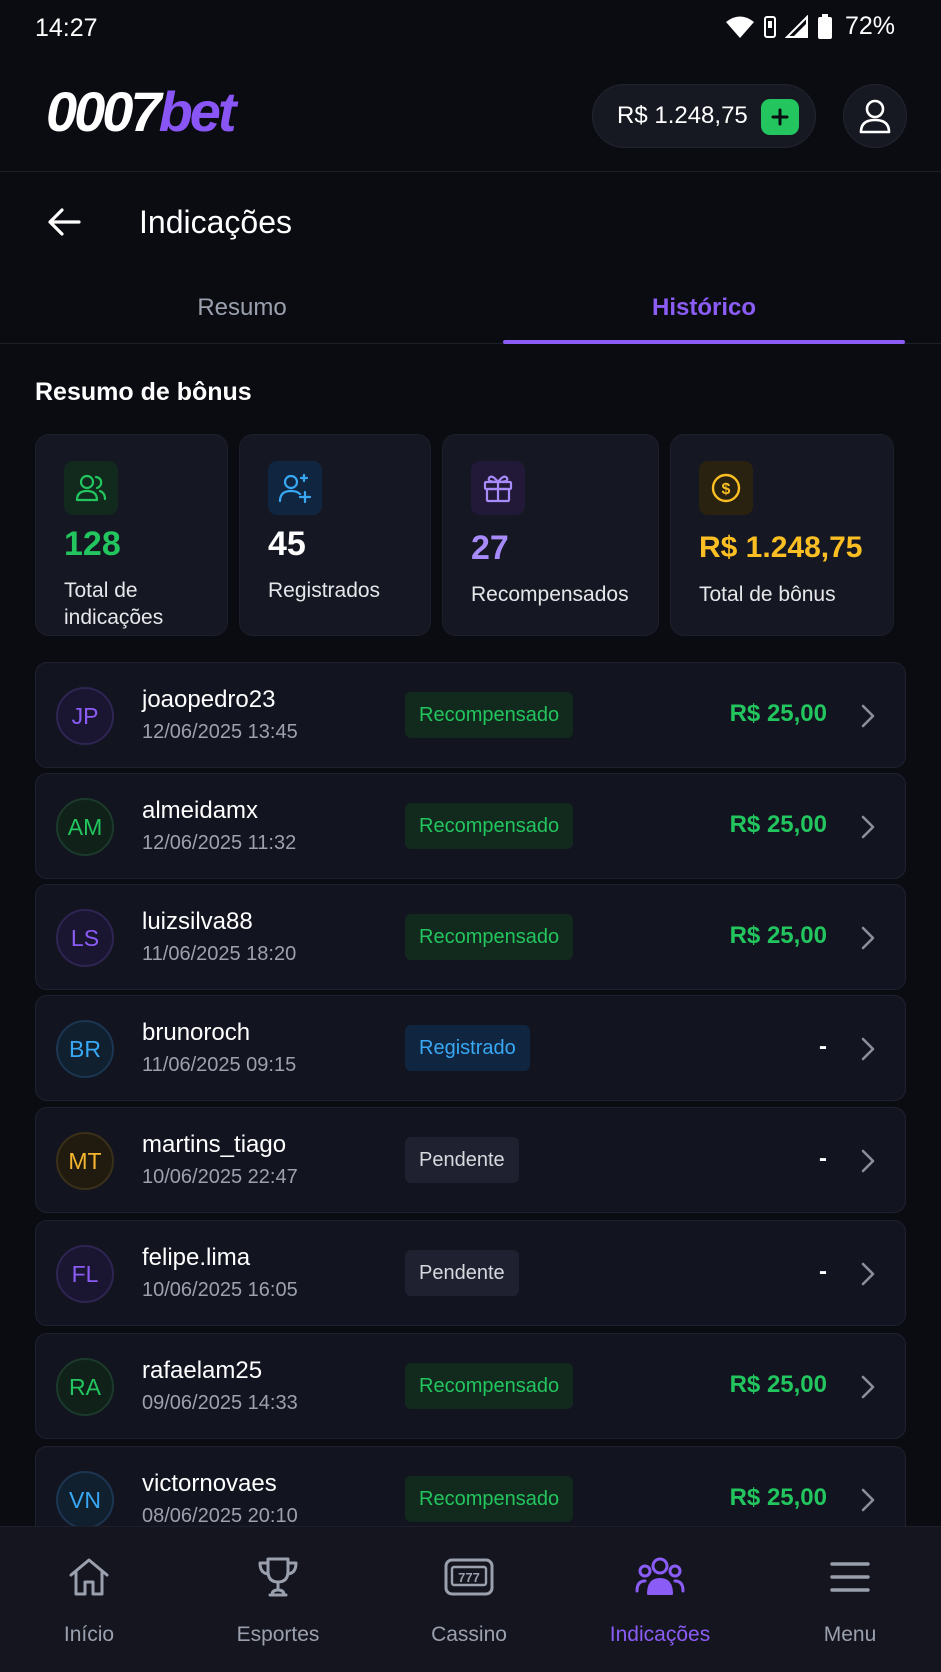 This screenshot has width=941, height=1672. What do you see at coordinates (85, 1161) in the screenshot?
I see `avatar: MT` at bounding box center [85, 1161].